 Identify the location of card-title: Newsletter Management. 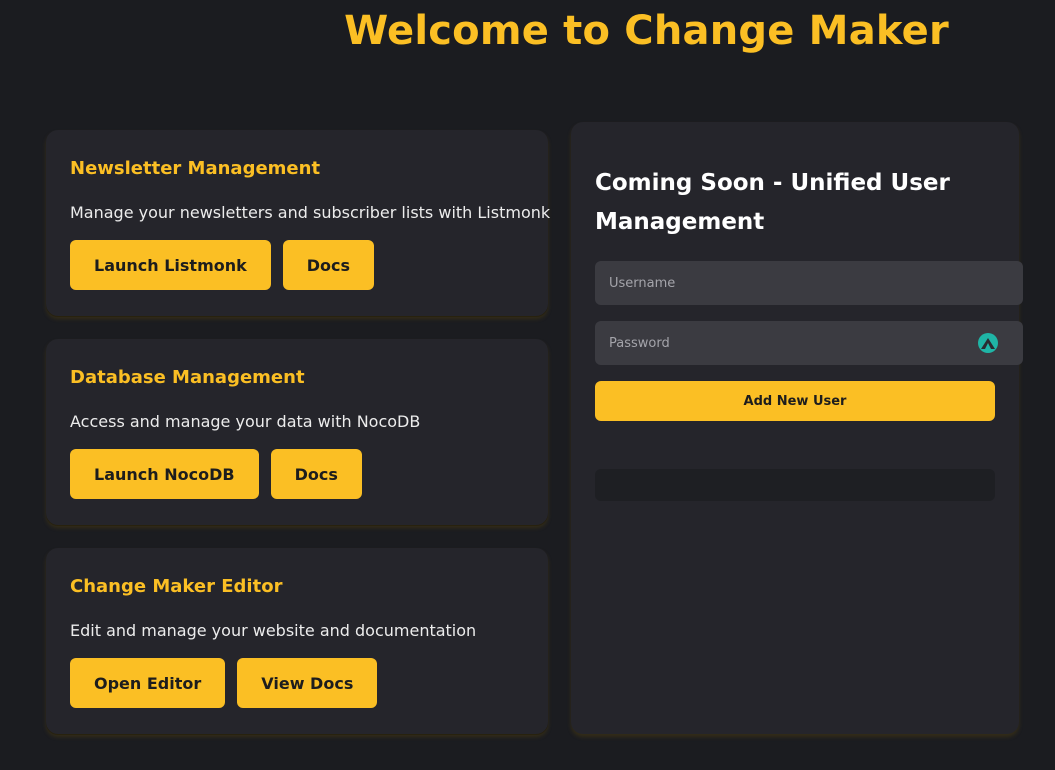
(195, 168).